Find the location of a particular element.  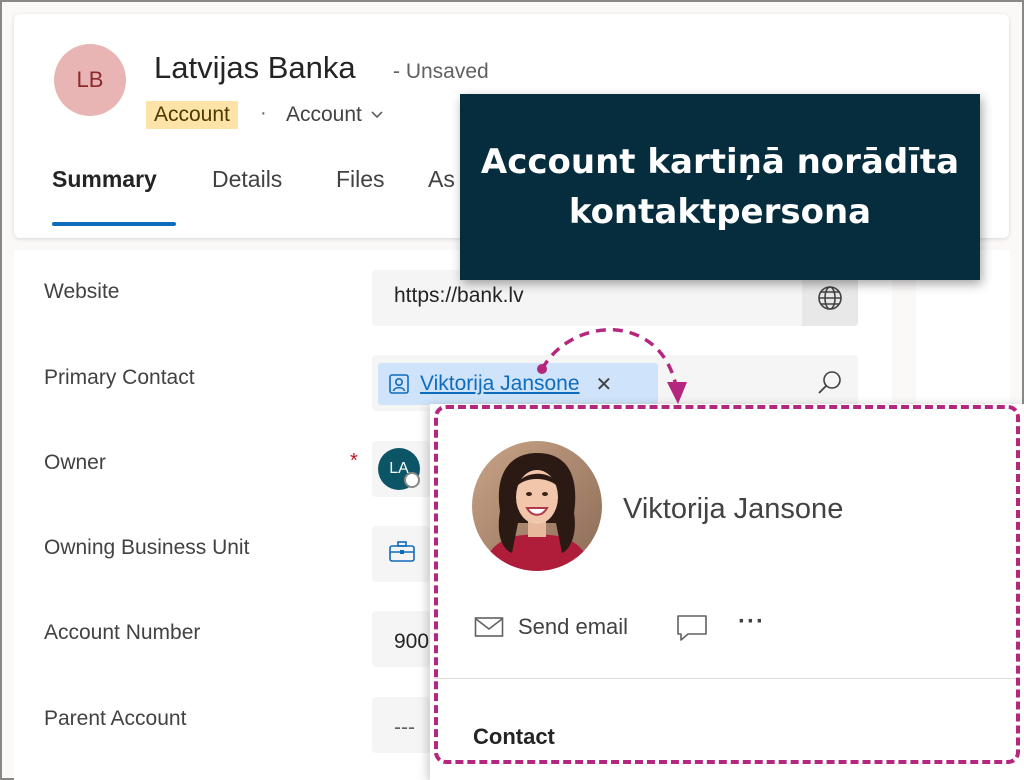

tab-files: Files is located at coordinates (360, 179).